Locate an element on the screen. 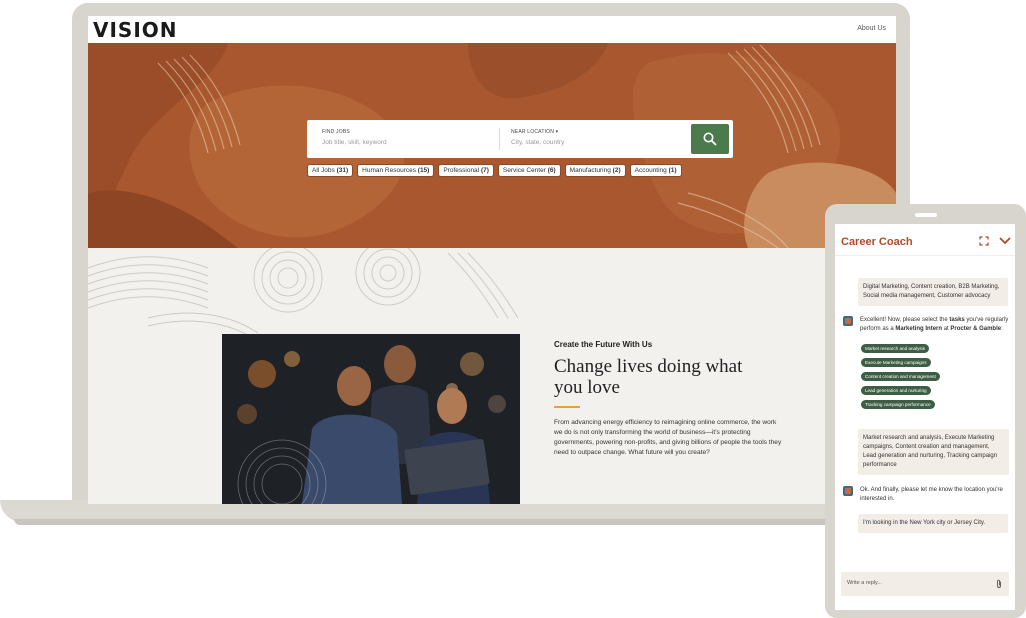  bot-text-part: : is located at coordinates (1002, 329).